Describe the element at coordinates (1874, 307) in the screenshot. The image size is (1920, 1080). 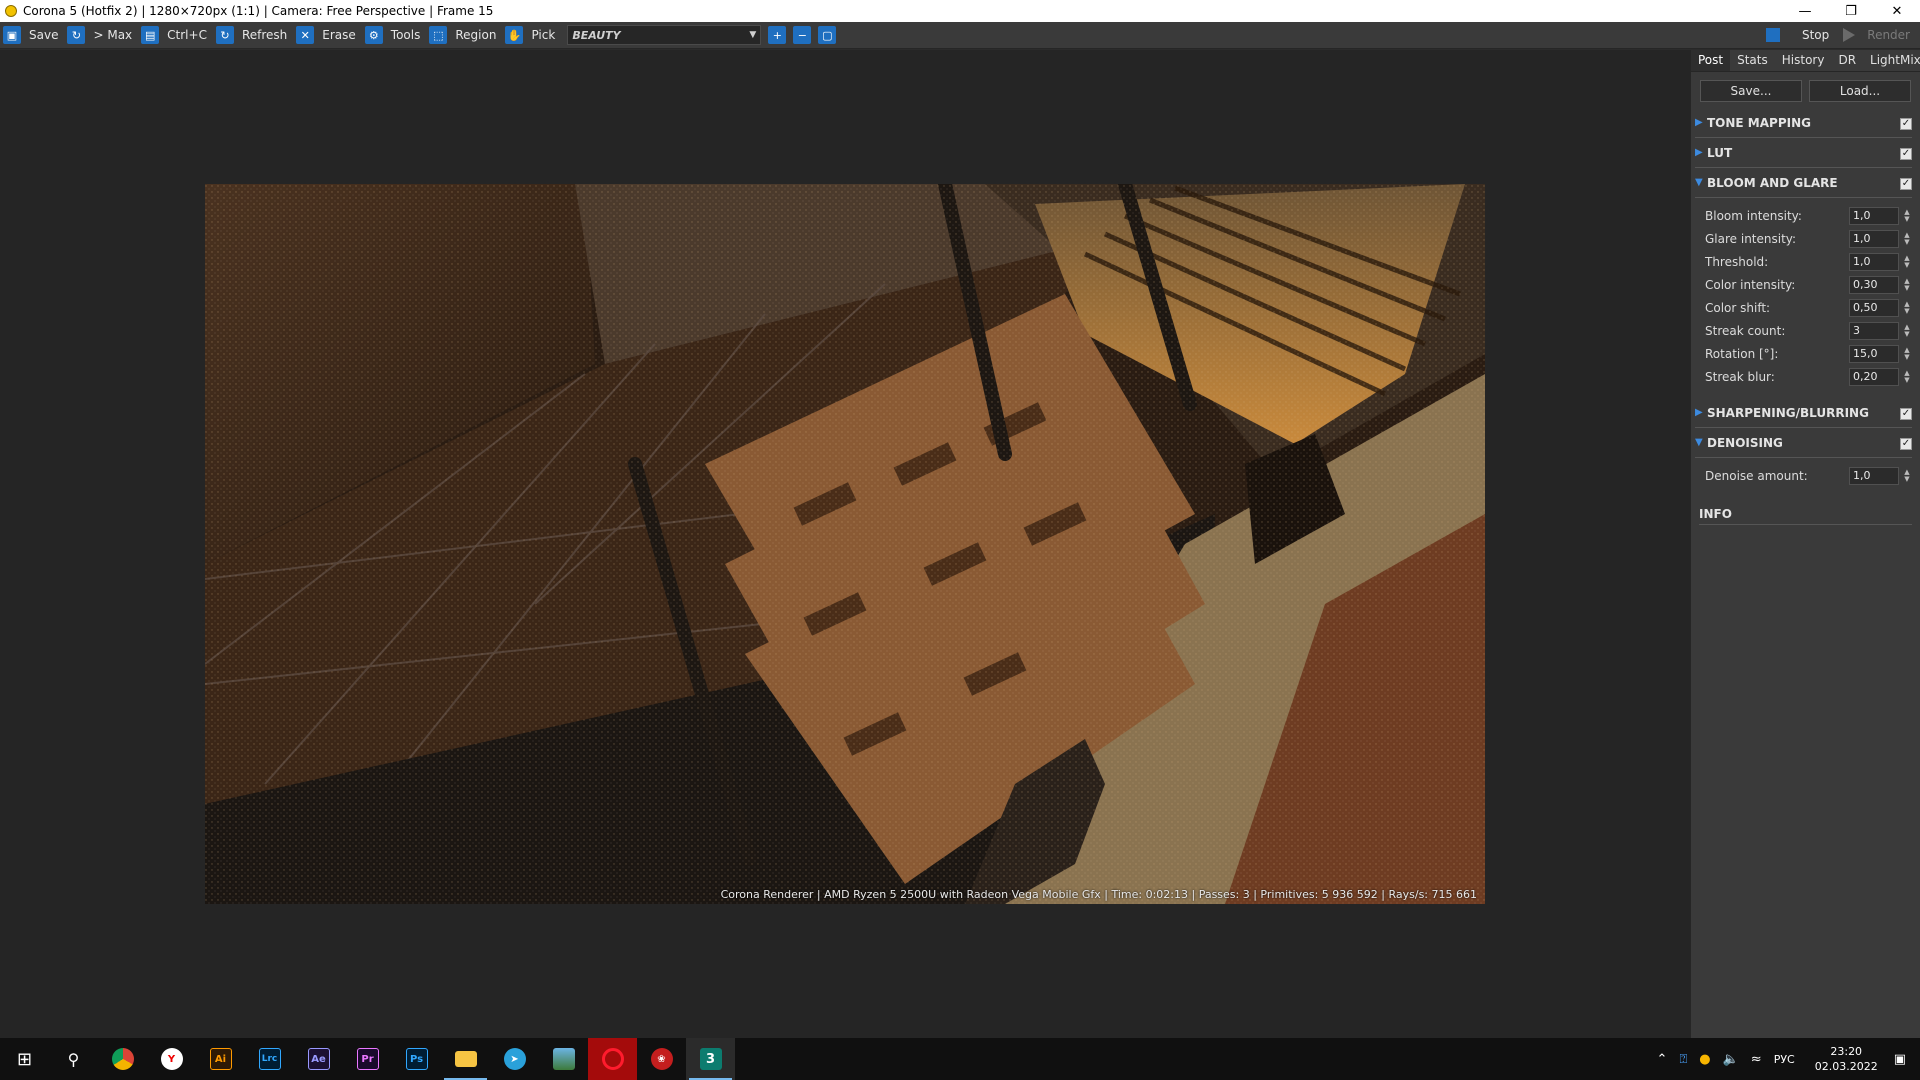
I see `color-shift-input: 0,50` at that location.